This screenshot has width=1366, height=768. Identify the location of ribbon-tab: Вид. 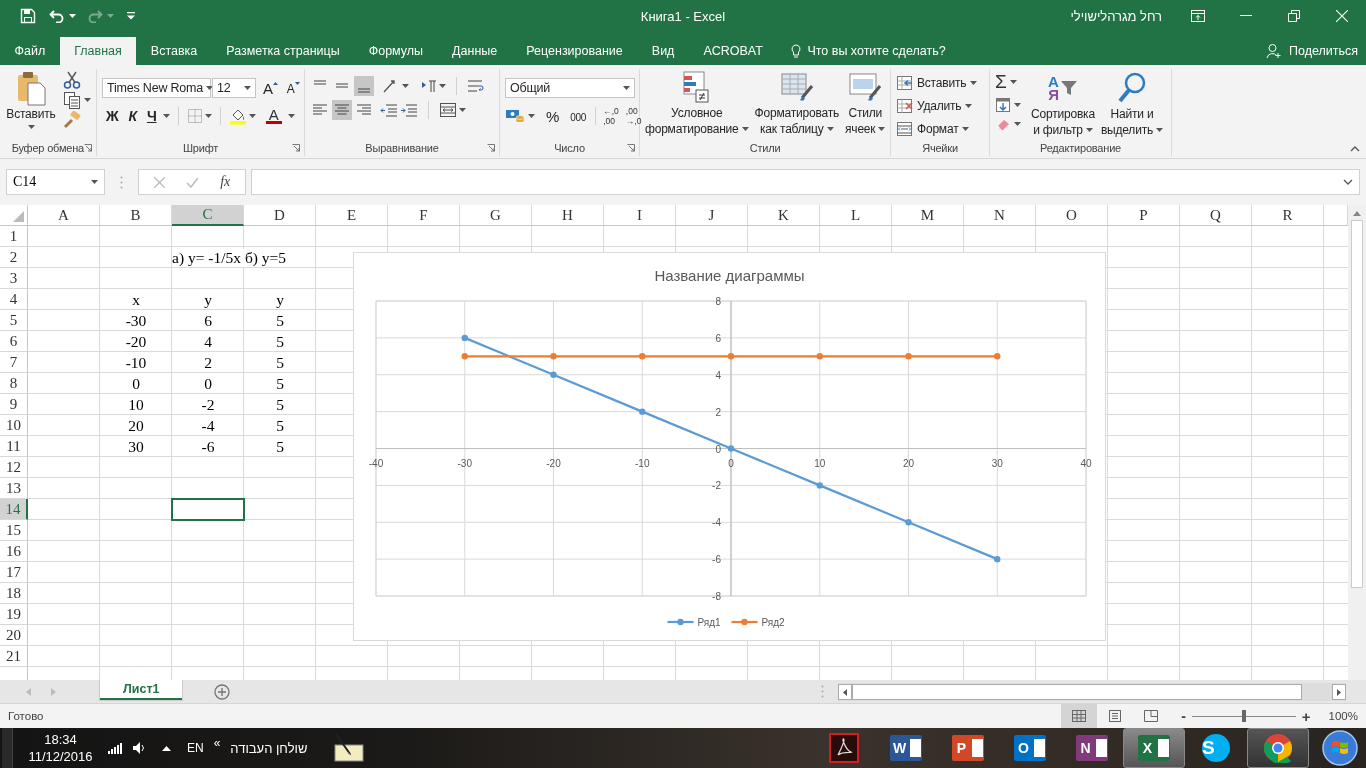
(663, 51).